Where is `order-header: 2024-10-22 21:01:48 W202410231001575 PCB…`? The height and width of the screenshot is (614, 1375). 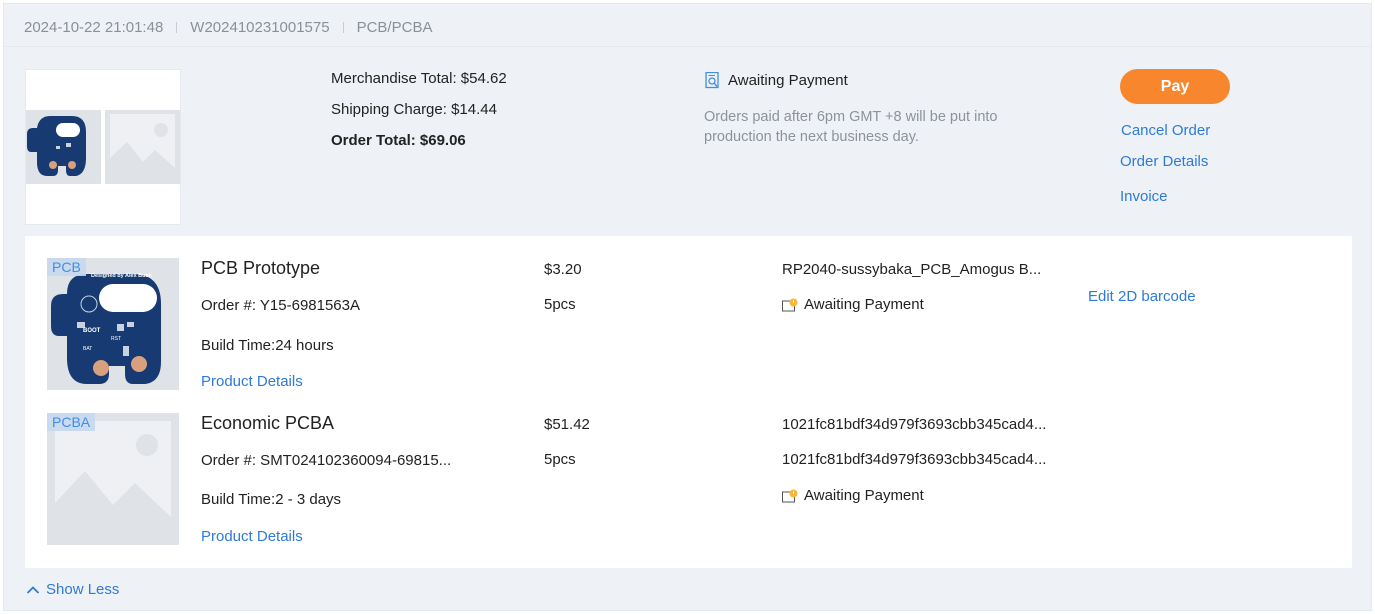 order-header: 2024-10-22 21:01:48 W202410231001575 PCB… is located at coordinates (228, 27).